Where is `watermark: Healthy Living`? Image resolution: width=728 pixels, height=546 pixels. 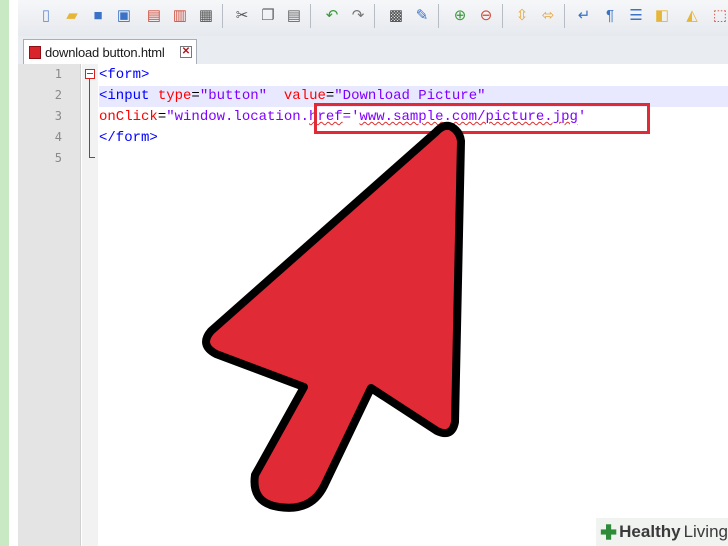 watermark: Healthy Living is located at coordinates (662, 532).